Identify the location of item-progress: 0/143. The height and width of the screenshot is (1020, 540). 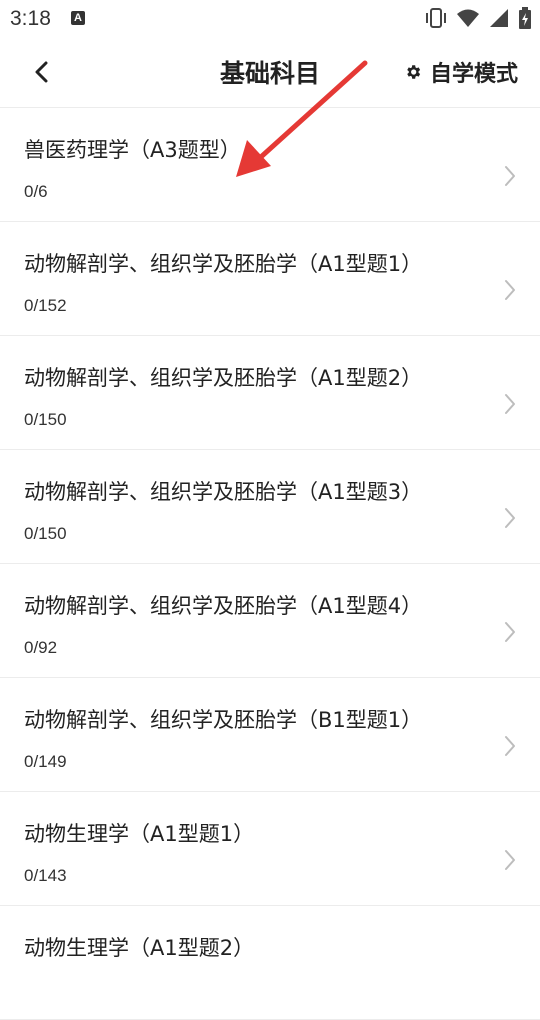
(45, 875).